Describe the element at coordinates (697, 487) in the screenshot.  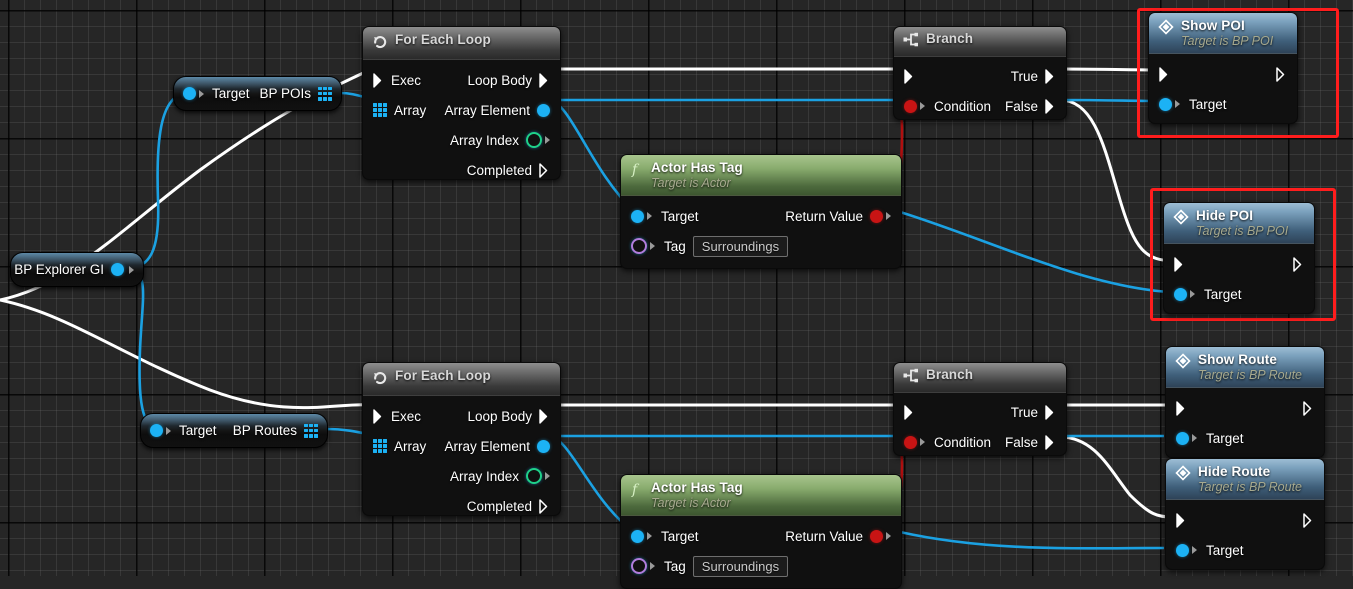
I see `actor-has-tag-route-title: Actor Has Tag` at that location.